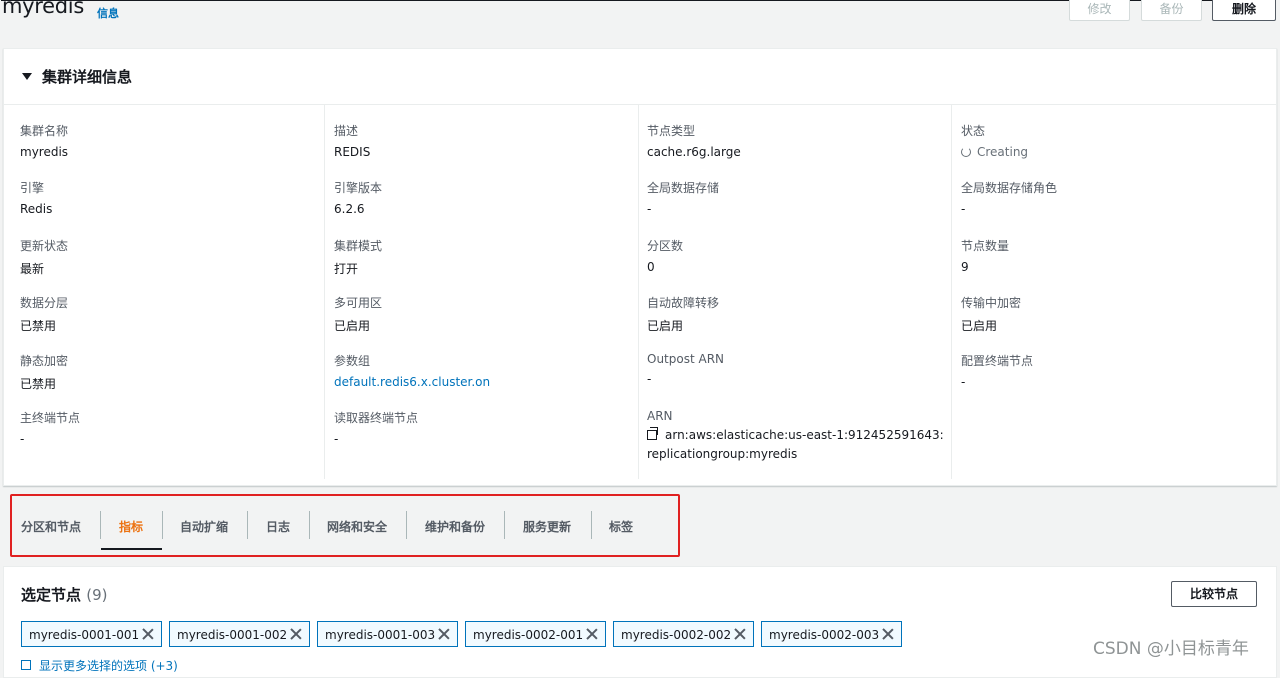  Describe the element at coordinates (1171, 649) in the screenshot. I see `watermark: CSDN @小目标青年` at that location.